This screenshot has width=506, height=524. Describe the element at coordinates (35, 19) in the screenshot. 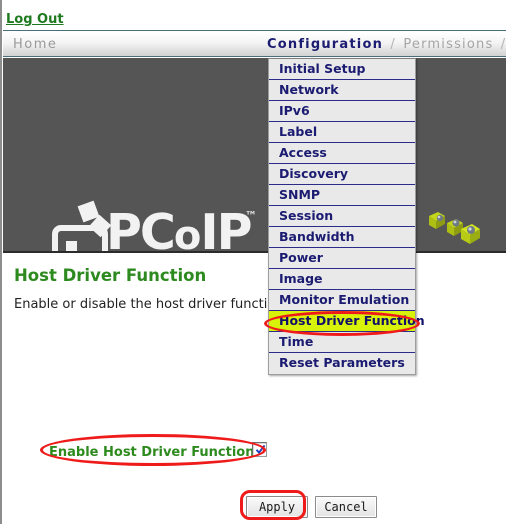

I see `log-out-link: Log Out` at that location.